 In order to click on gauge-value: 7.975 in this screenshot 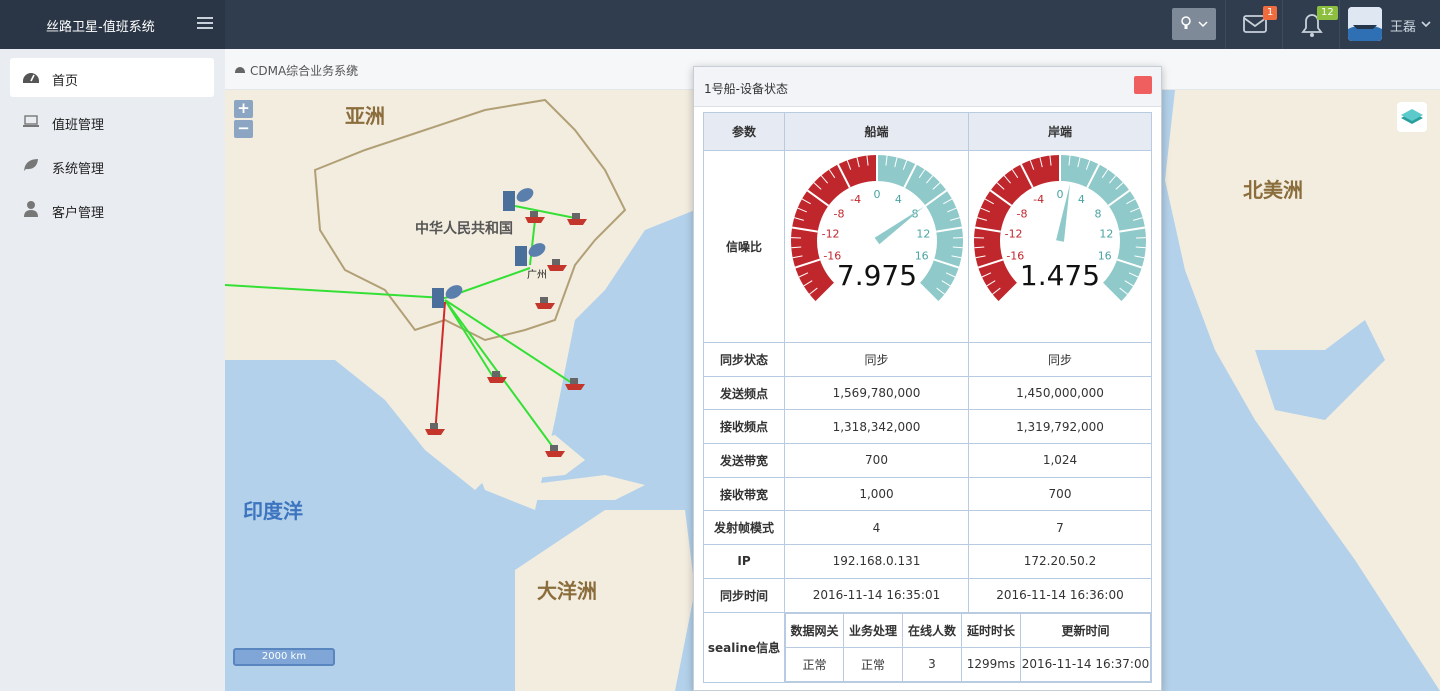, I will do `click(876, 275)`.